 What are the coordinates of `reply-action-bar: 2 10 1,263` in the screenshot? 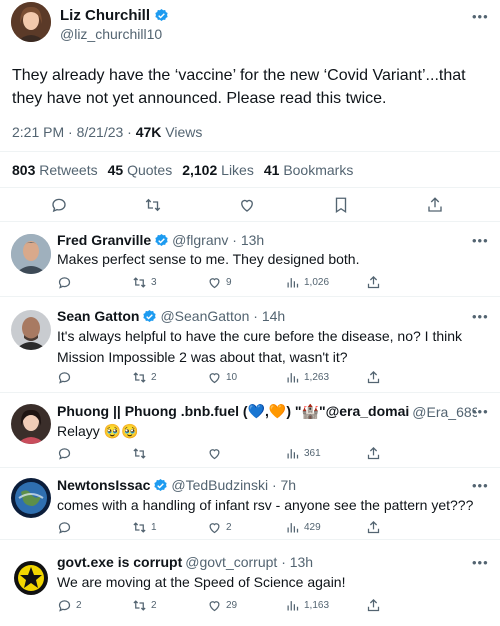 It's located at (222, 377).